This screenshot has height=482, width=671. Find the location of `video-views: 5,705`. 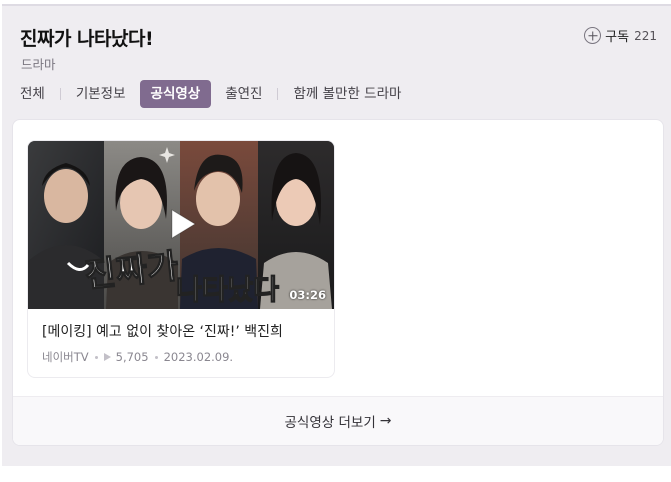

video-views: 5,705 is located at coordinates (132, 357).